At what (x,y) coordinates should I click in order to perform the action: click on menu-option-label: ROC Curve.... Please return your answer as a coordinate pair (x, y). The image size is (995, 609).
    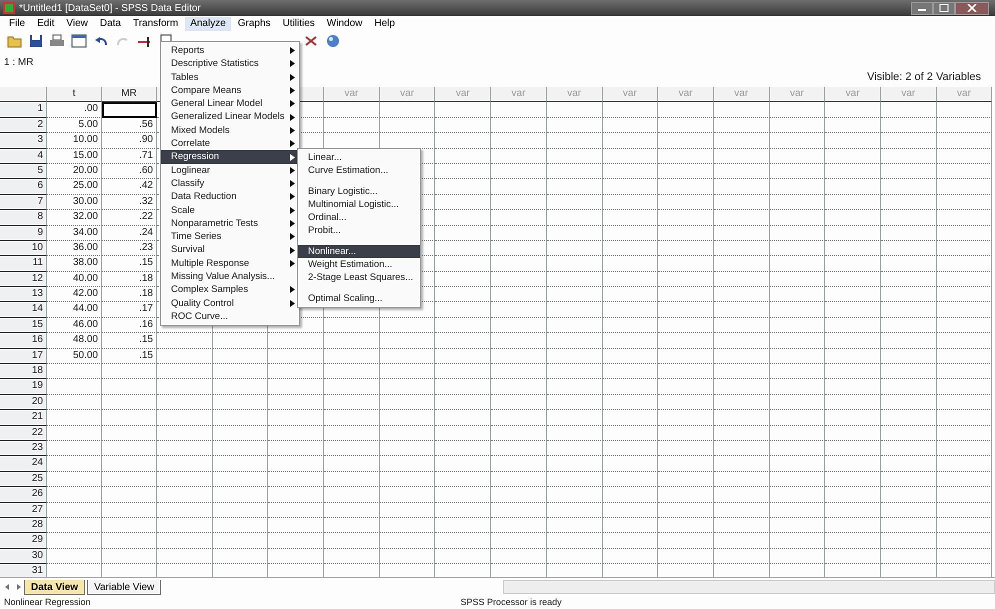
    Looking at the image, I should click on (200, 317).